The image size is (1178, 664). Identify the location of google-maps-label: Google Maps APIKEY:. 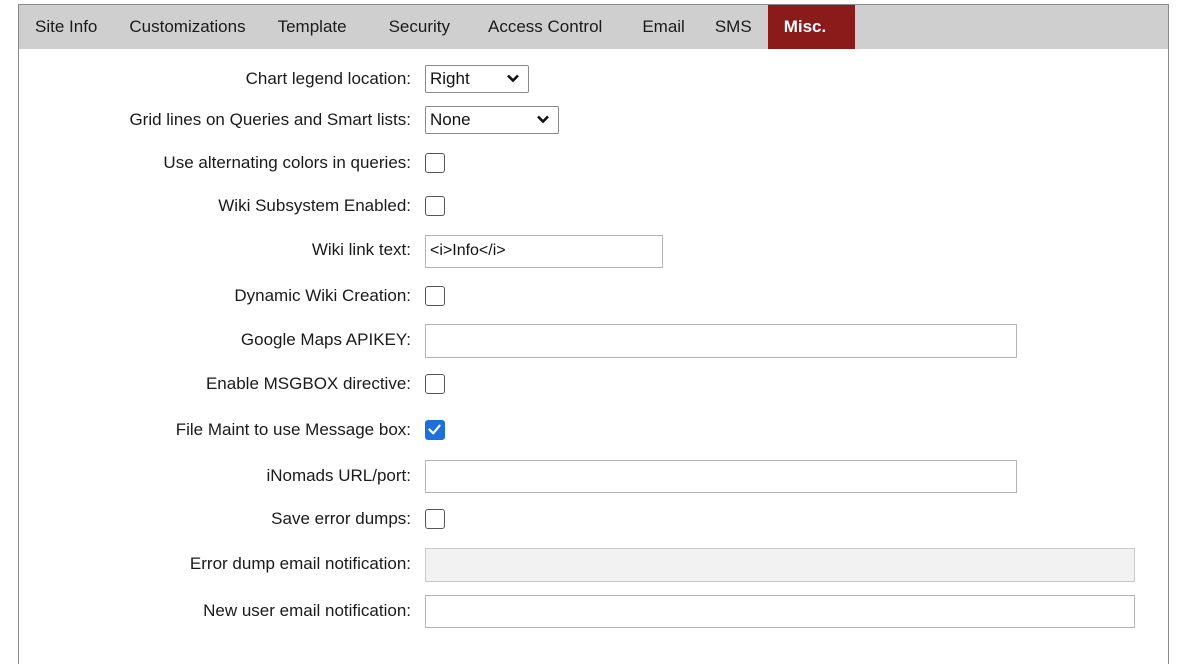
(325, 339).